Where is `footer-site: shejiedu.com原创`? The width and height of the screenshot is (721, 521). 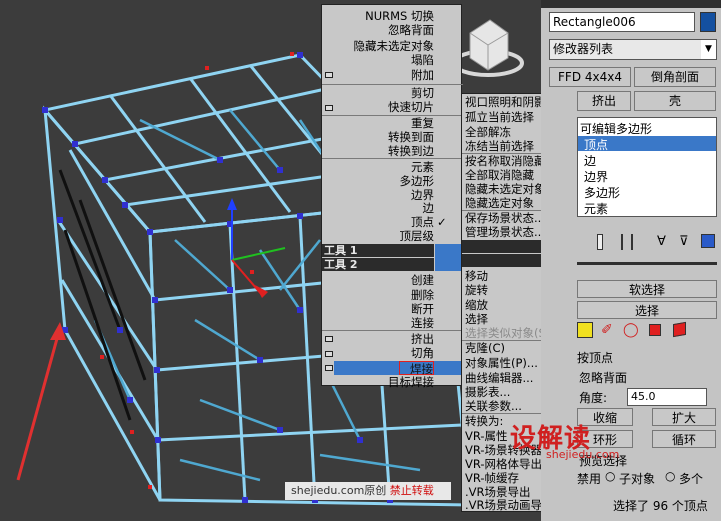
footer-site: shejiedu.com原创 is located at coordinates (339, 490).